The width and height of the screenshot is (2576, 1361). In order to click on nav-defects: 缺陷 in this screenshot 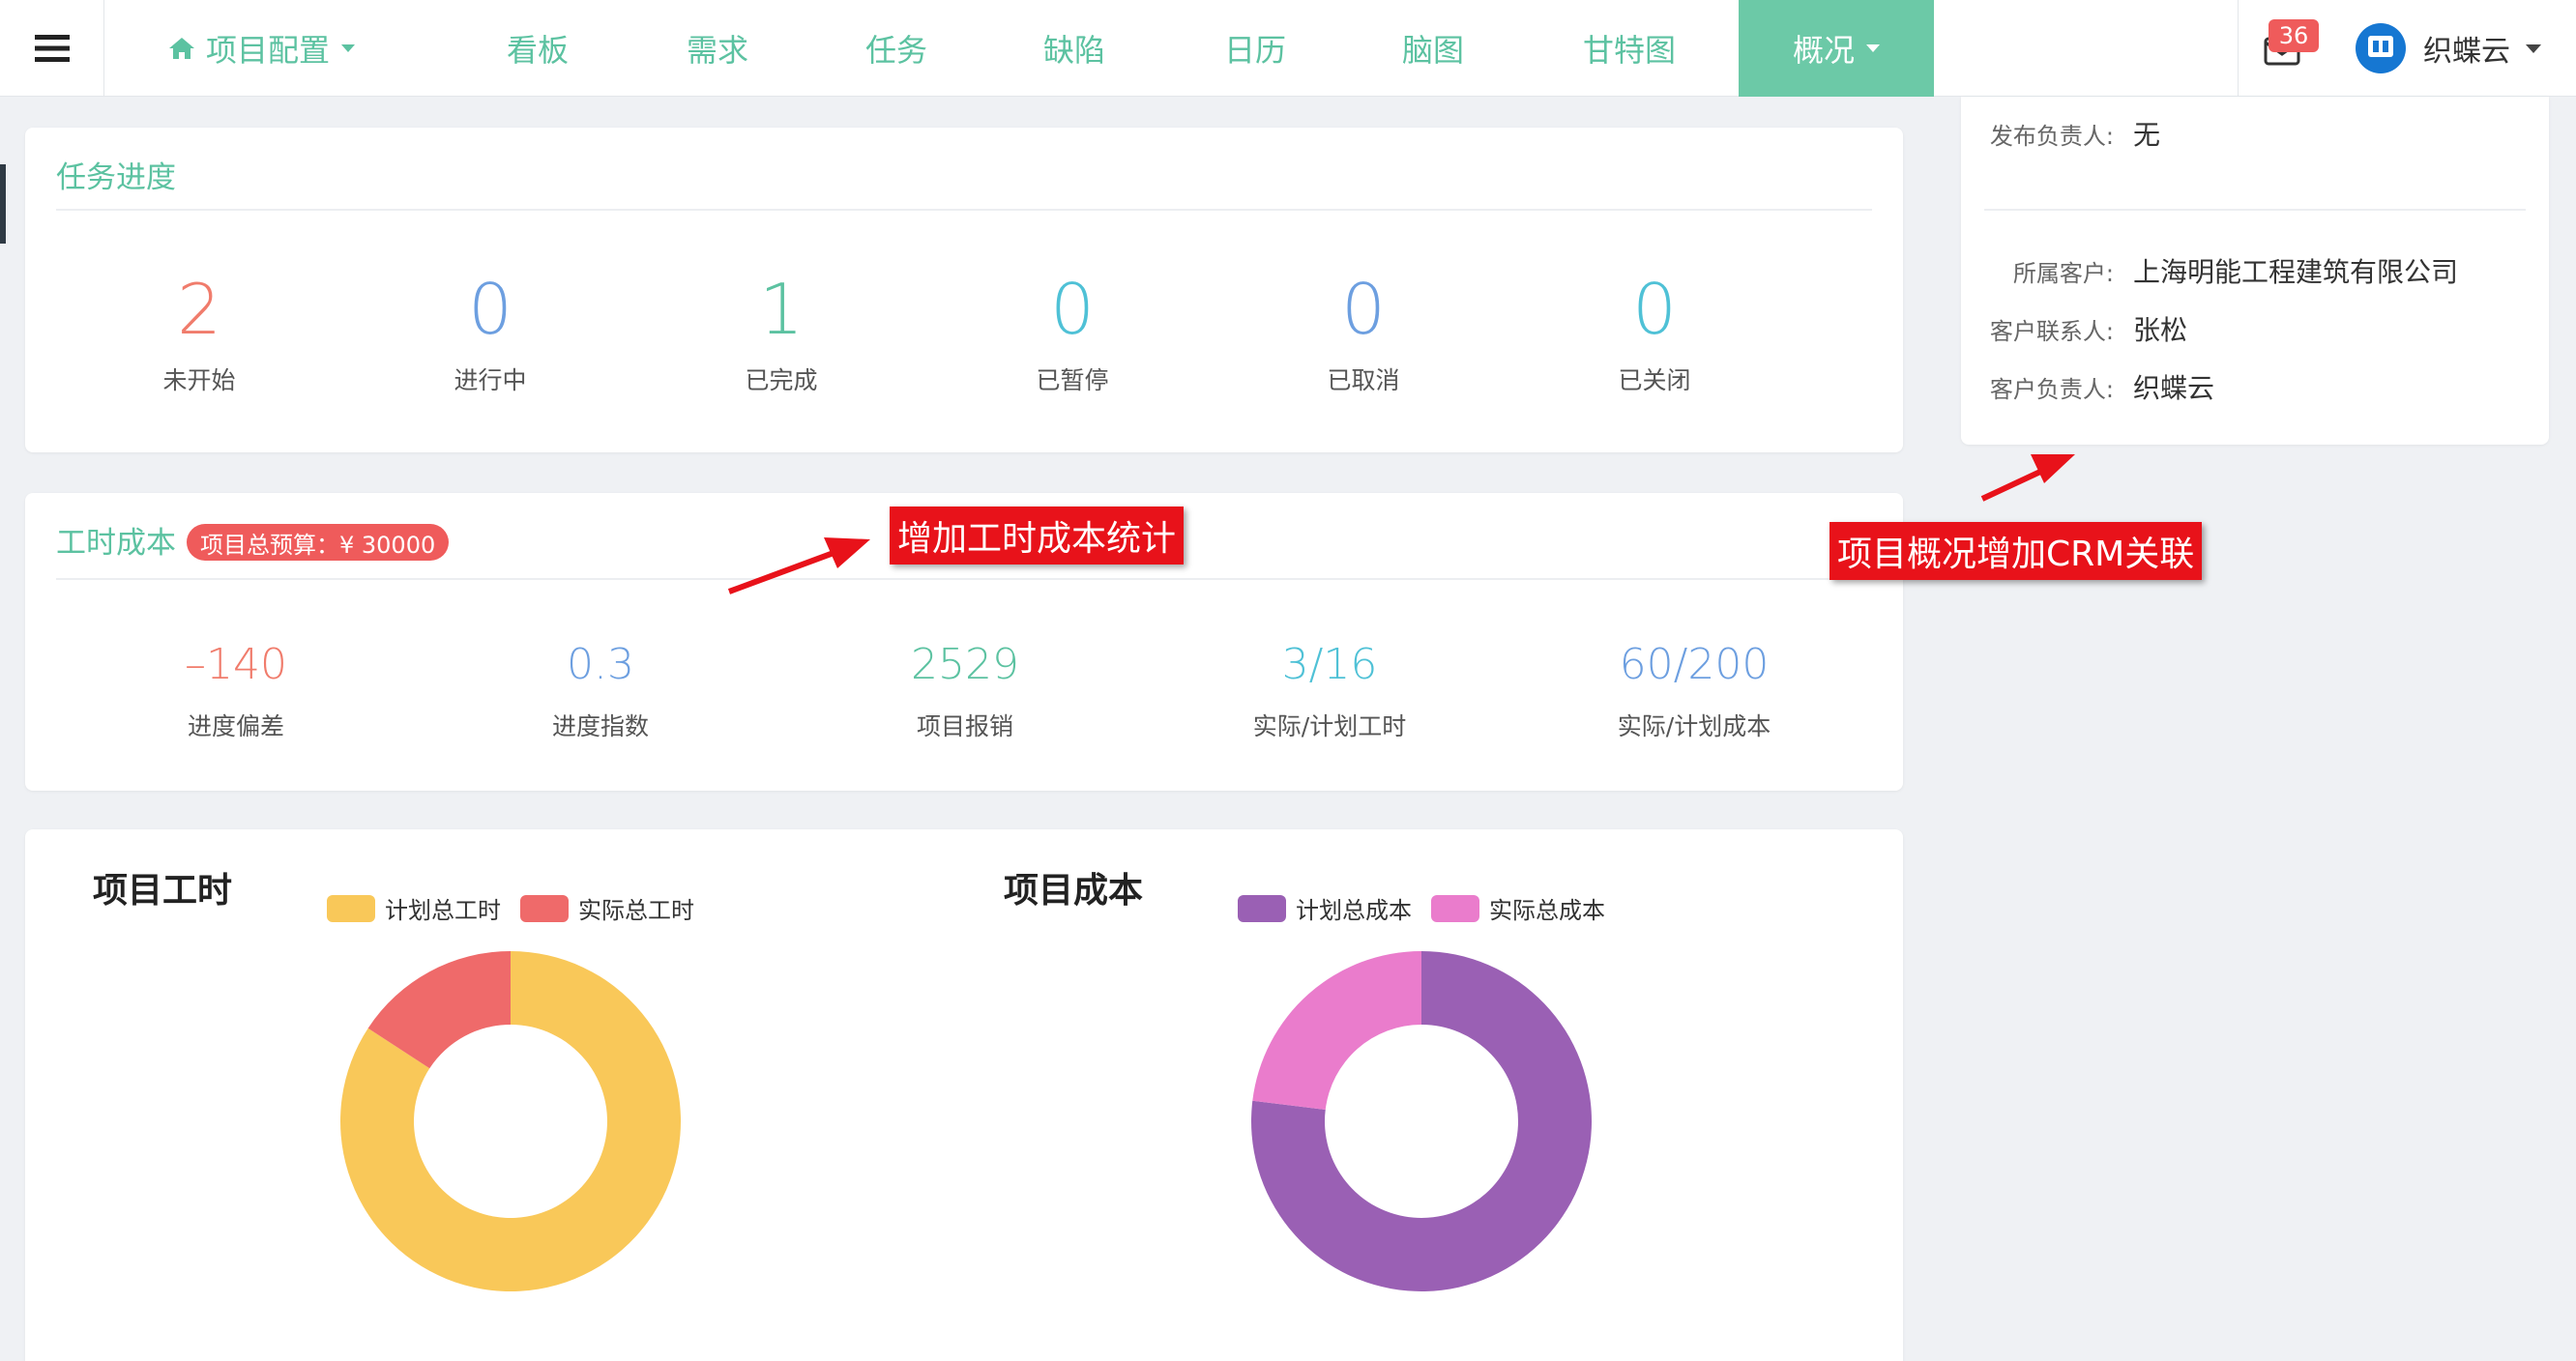, I will do `click(1074, 48)`.